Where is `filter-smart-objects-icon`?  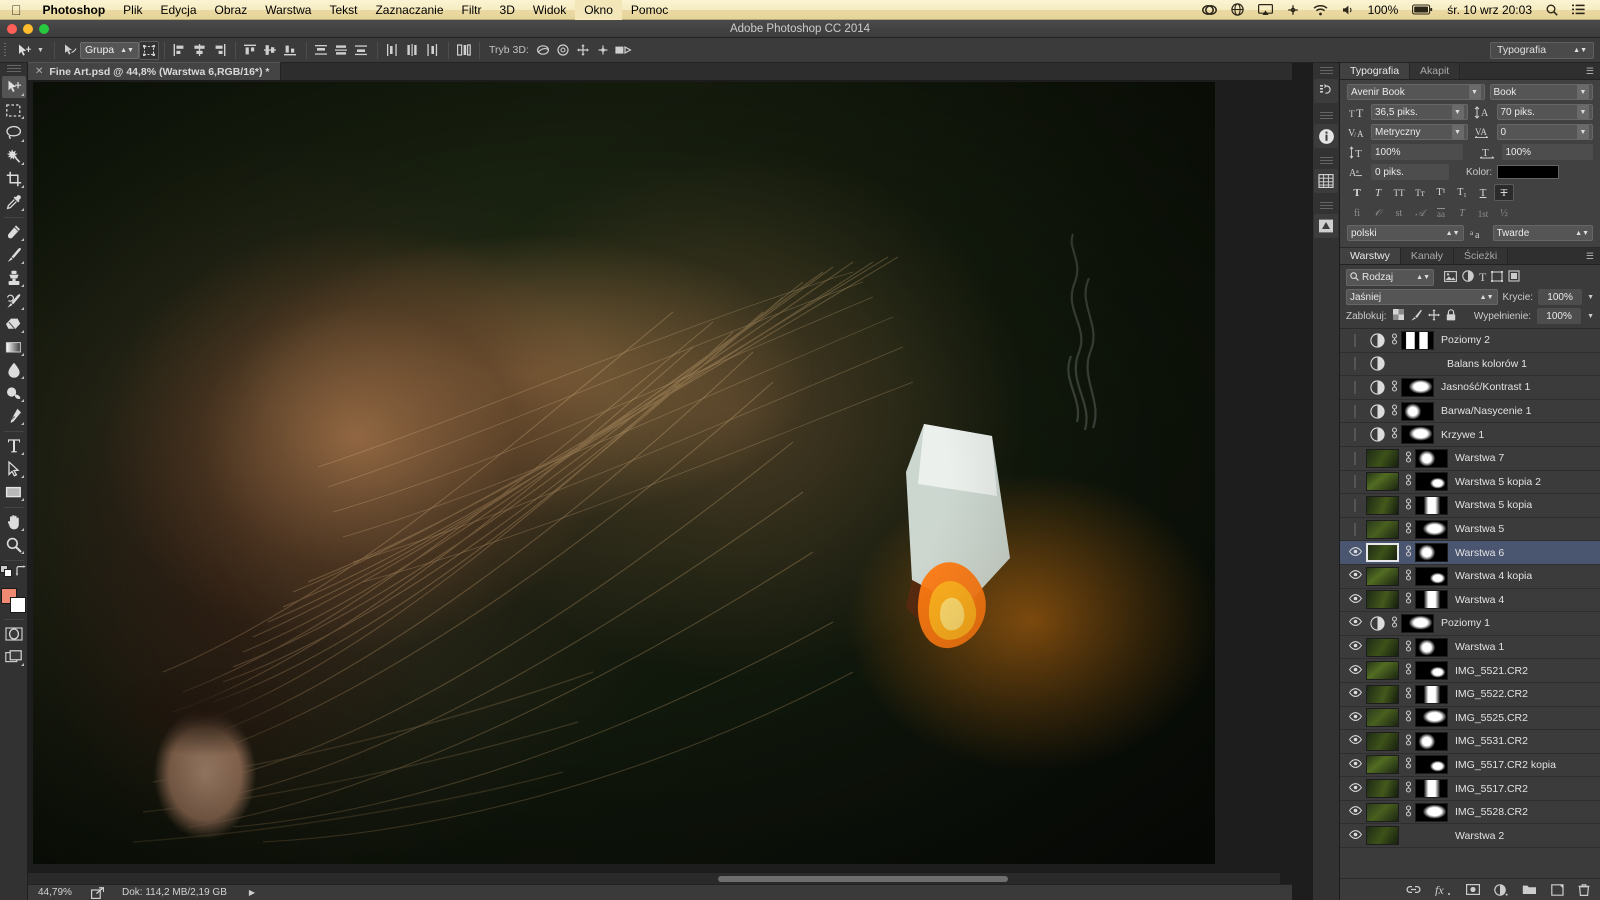 filter-smart-objects-icon is located at coordinates (1514, 277).